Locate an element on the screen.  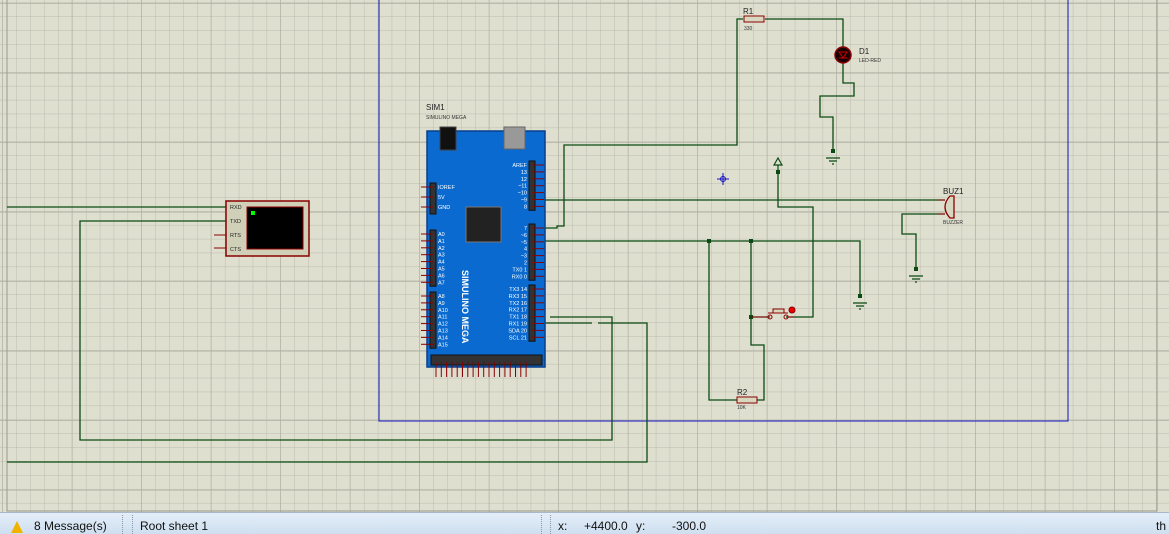
board-pin-label: SCL 21 is located at coordinates (518, 338).